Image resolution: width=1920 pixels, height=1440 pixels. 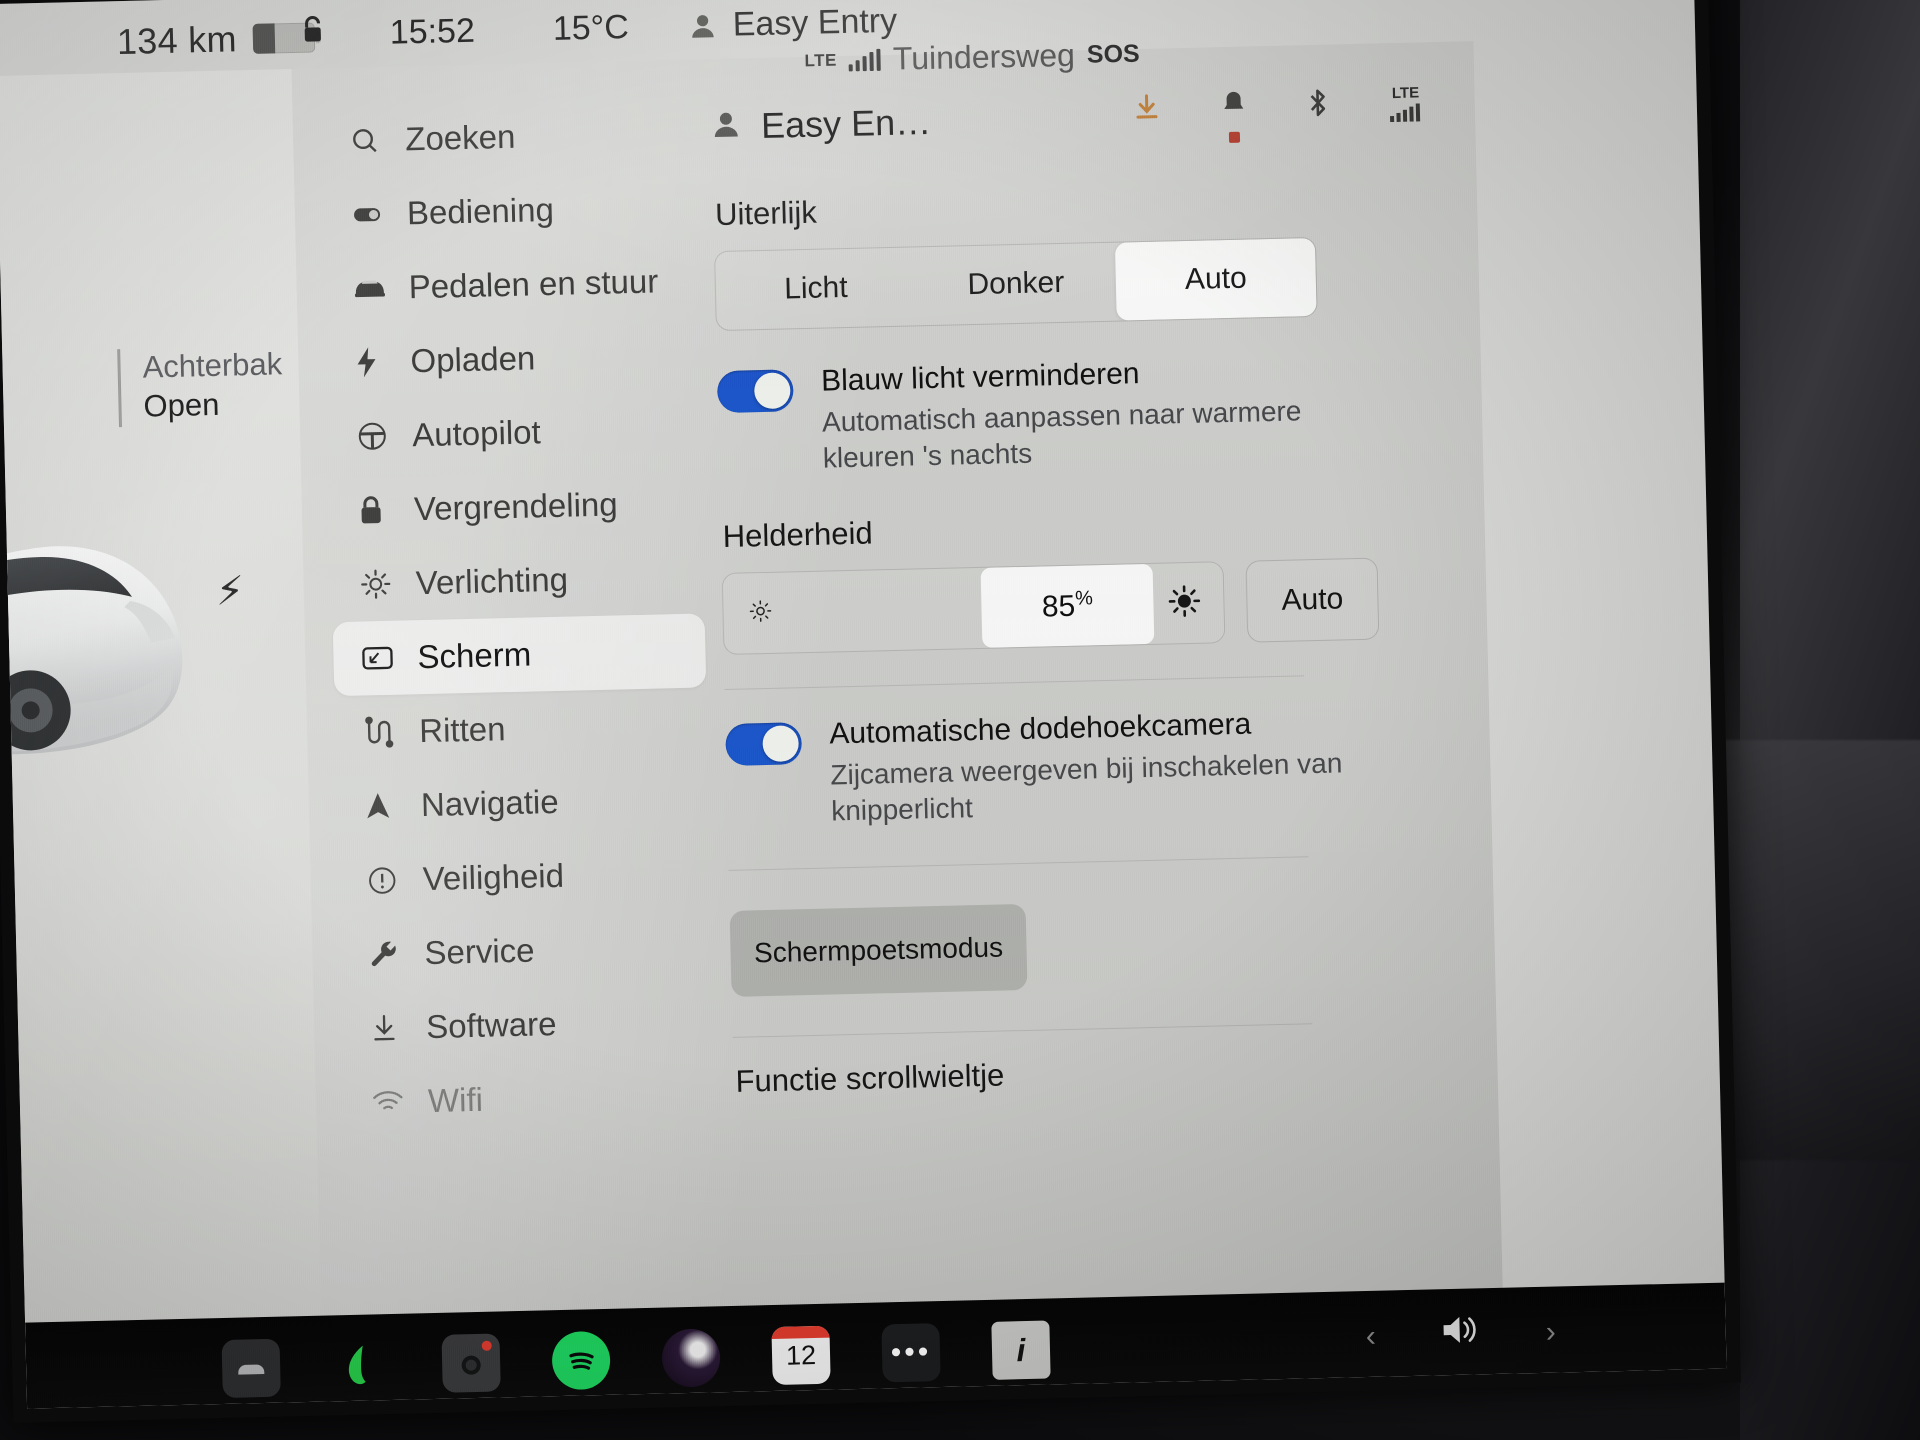 What do you see at coordinates (816, 288) in the screenshot?
I see `theme-option-licht: Licht` at bounding box center [816, 288].